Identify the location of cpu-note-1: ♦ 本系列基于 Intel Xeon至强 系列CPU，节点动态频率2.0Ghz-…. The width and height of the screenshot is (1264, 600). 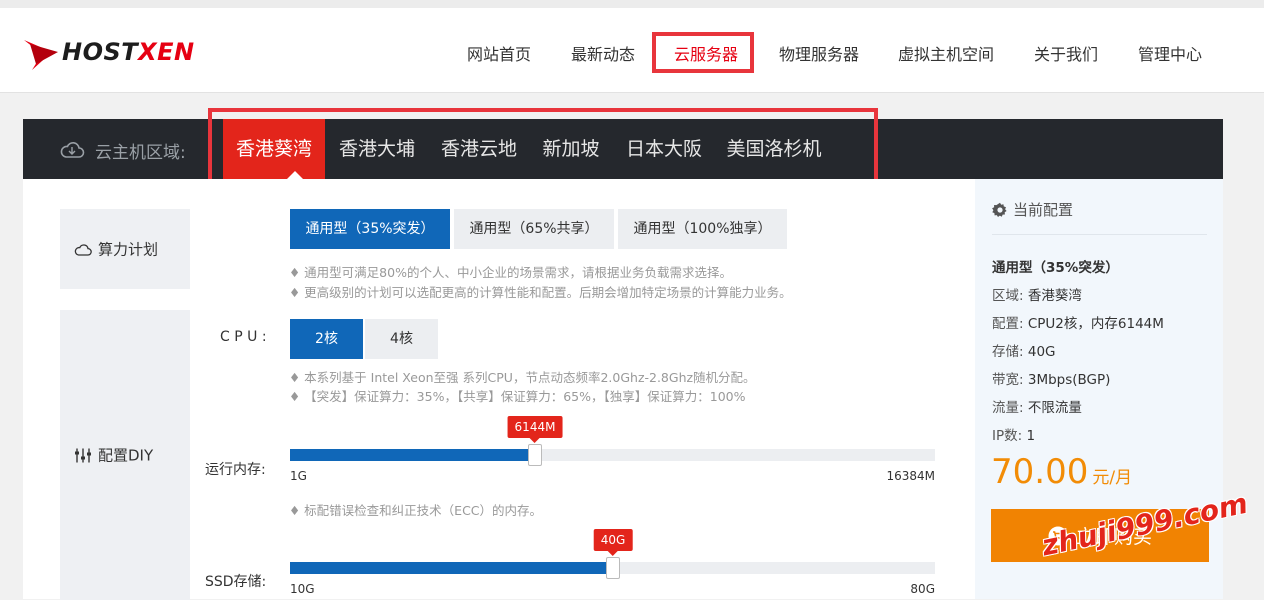
(522, 377).